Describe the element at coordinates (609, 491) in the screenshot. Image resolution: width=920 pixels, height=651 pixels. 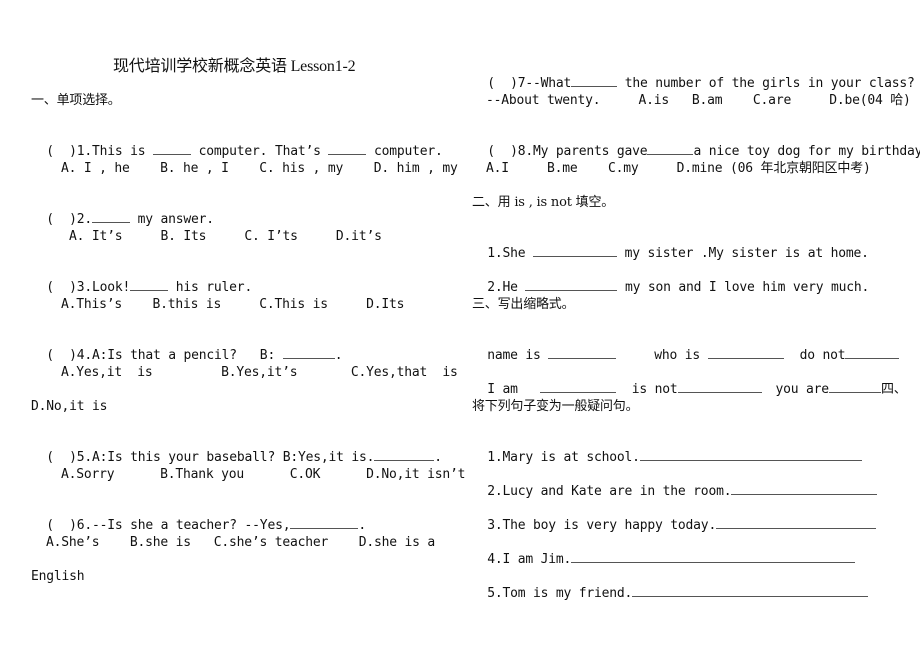
I see `sentence-text: 2.Lucy and Kate are in the room.` at that location.